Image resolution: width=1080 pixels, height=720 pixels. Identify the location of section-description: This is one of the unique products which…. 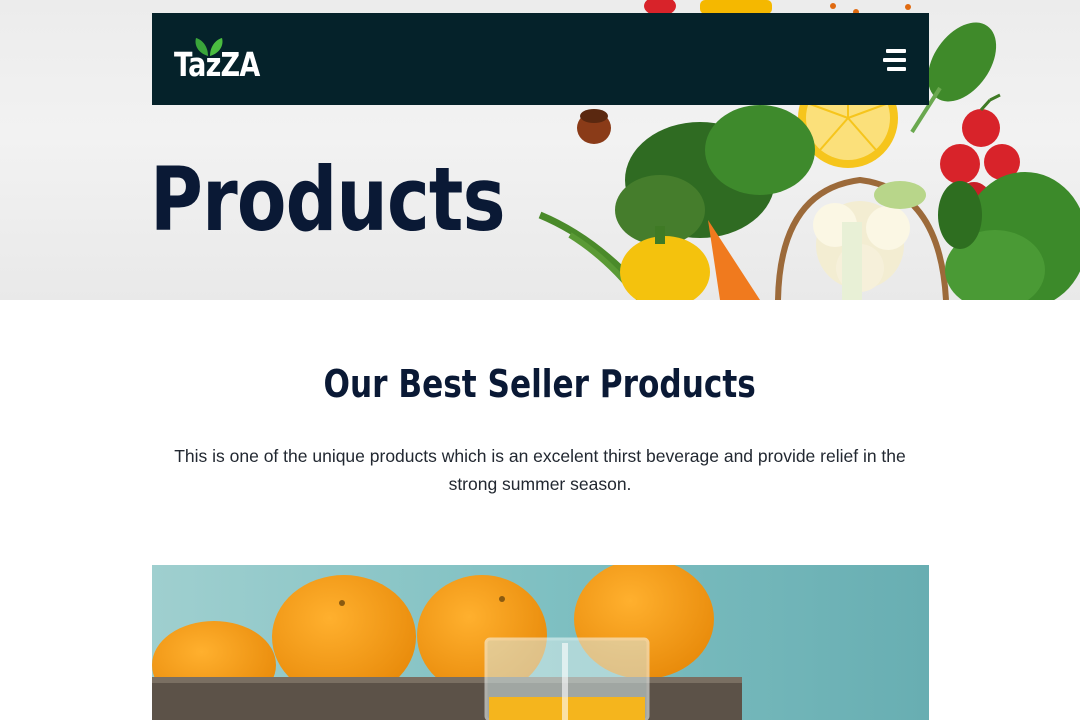
(540, 470).